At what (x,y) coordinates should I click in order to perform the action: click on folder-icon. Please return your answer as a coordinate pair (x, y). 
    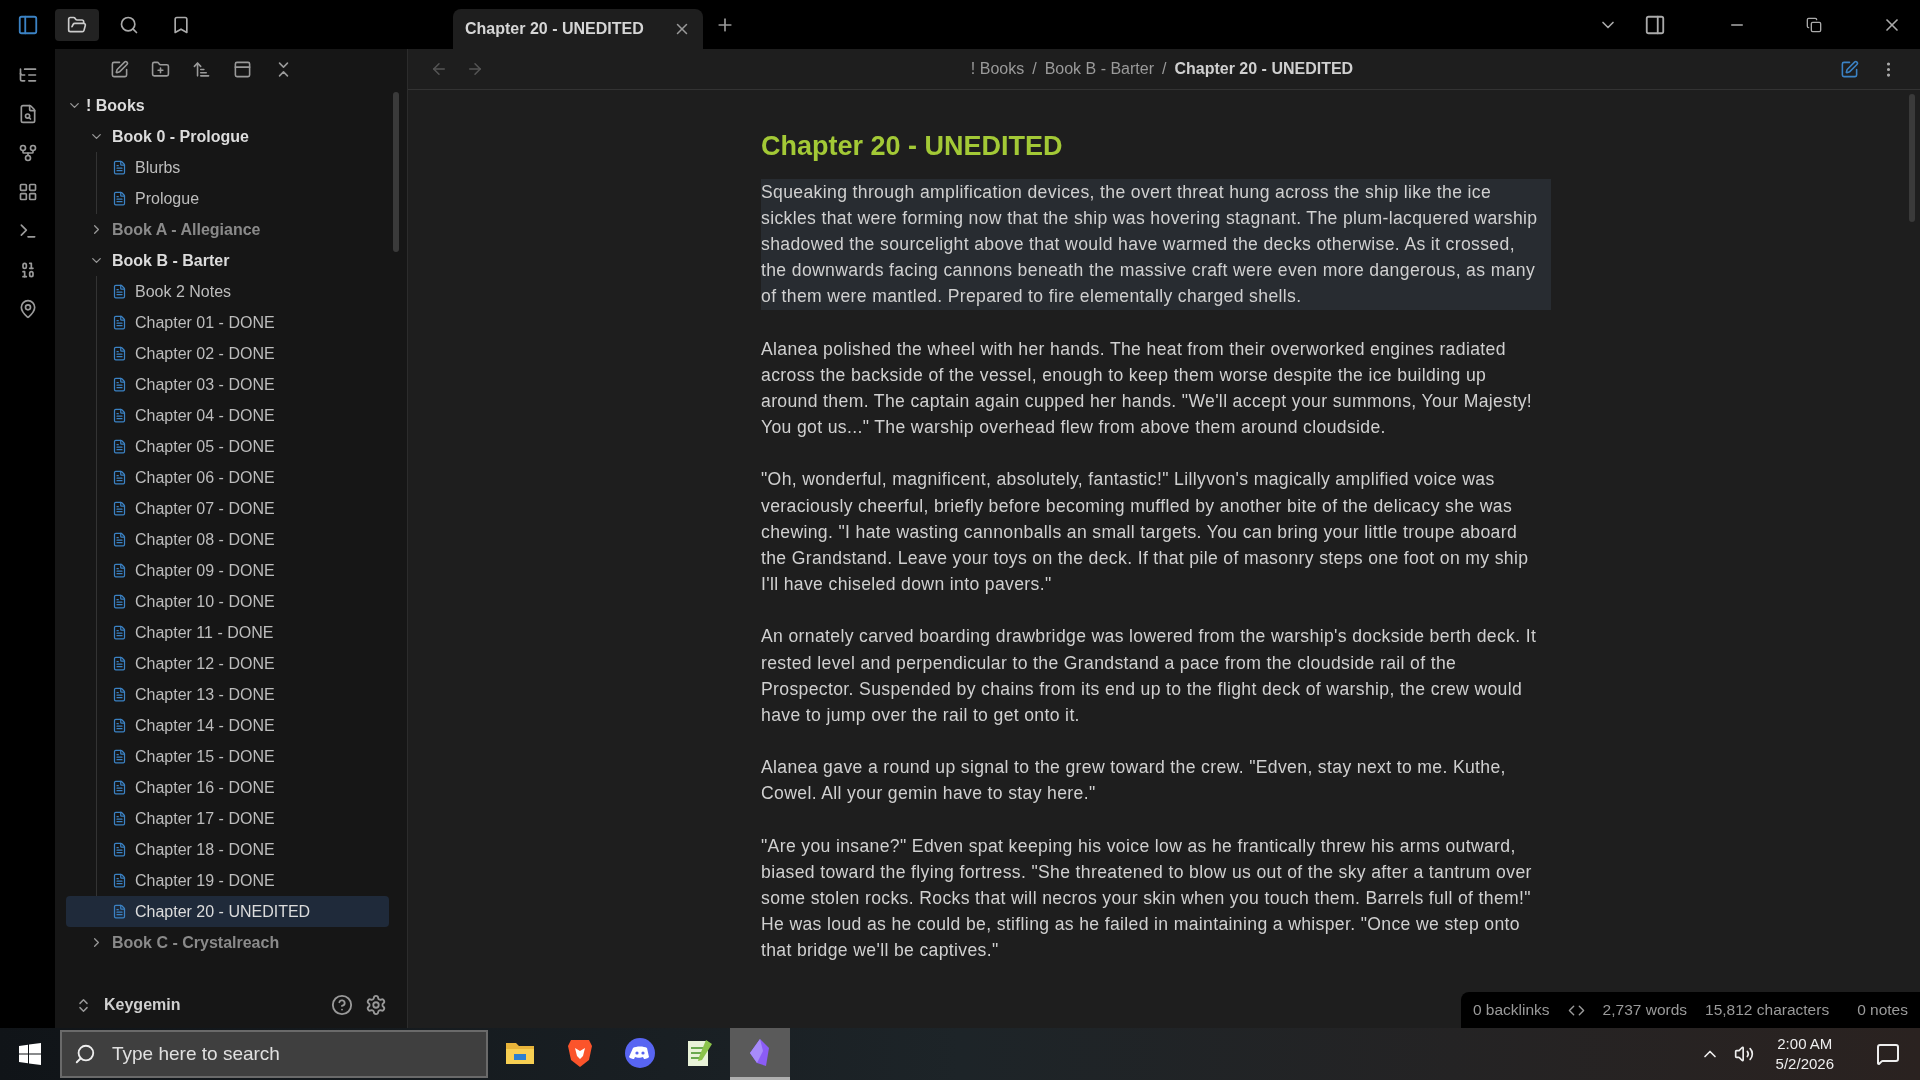
    Looking at the image, I should click on (77, 24).